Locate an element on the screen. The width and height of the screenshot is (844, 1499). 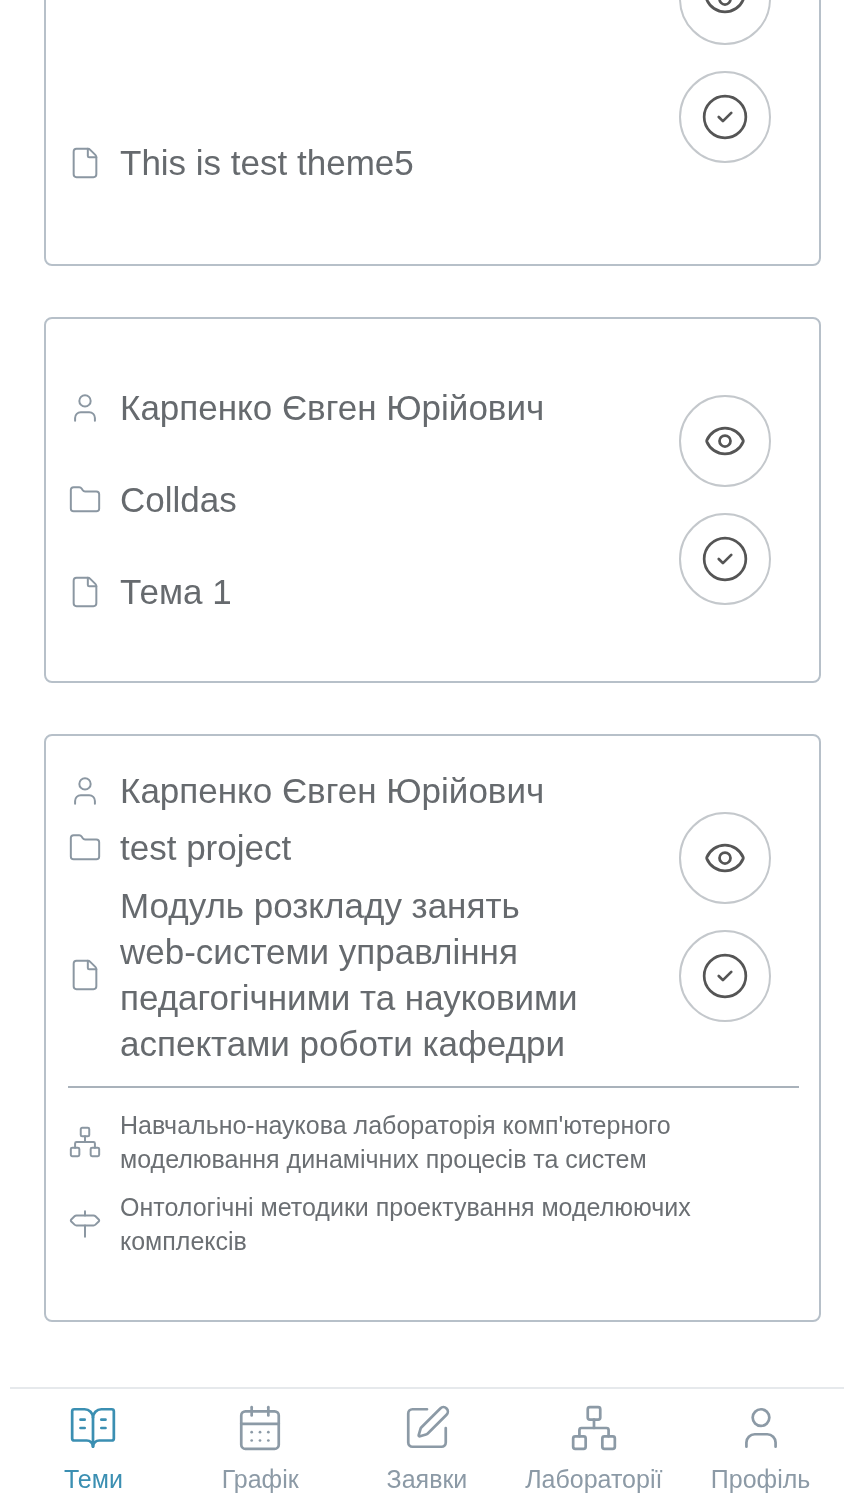
project-text: Colldas is located at coordinates (178, 500).